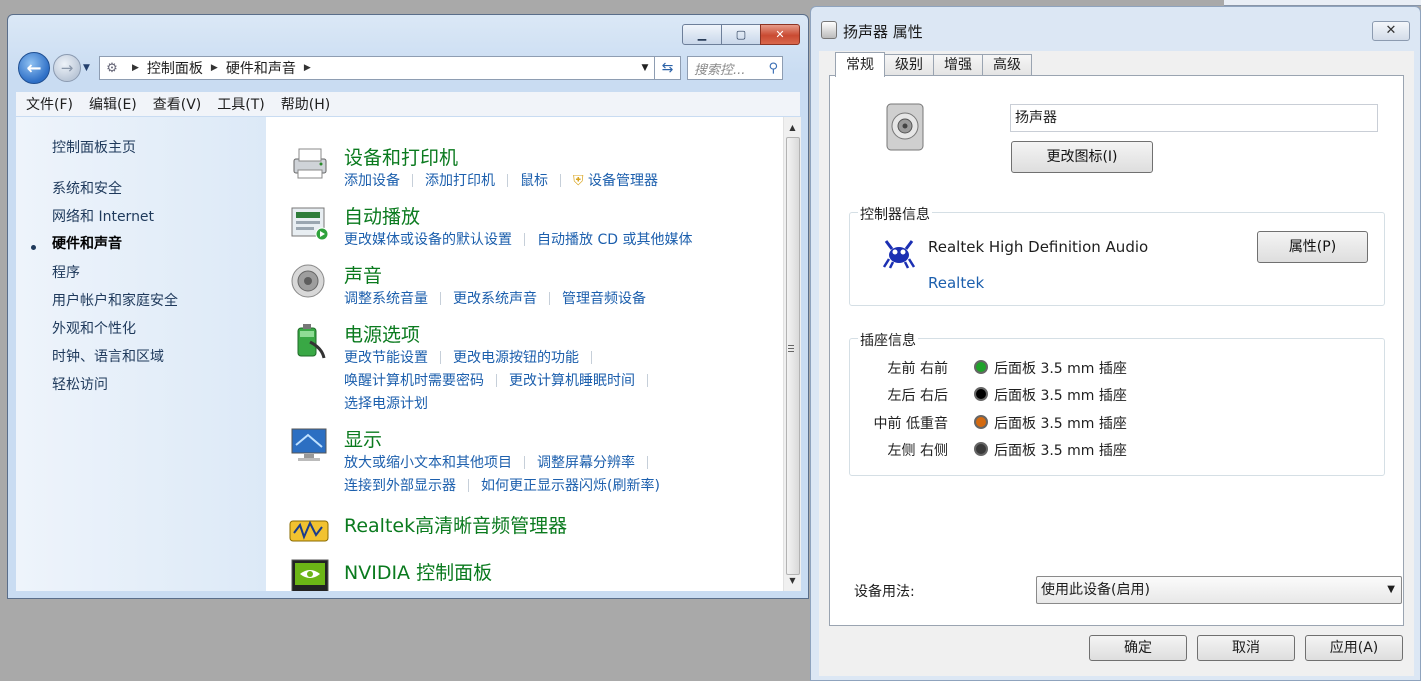  I want to click on controller-vendor-link: Realtek, so click(956, 283).